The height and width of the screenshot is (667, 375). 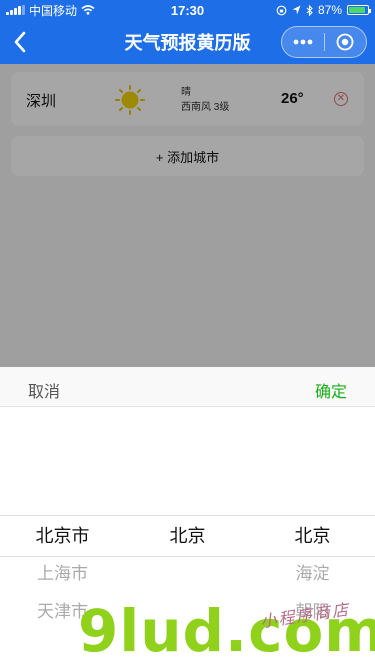 I want to click on confirm-button: 确定, so click(x=331, y=390).